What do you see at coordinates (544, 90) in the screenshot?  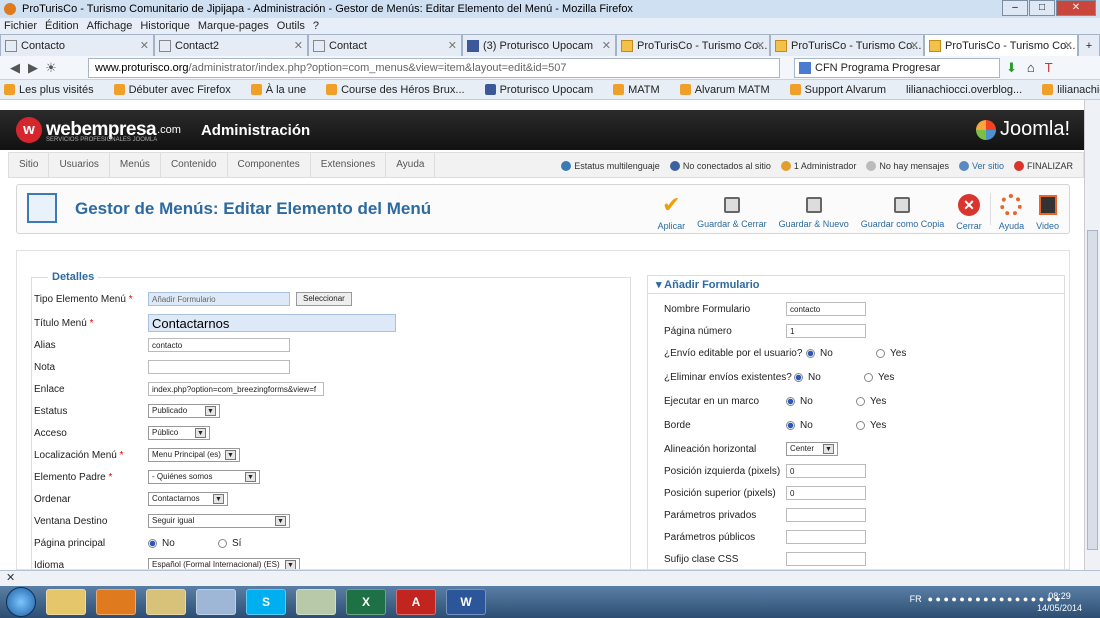 I see `bookmark-proturisco: Proturisco Upocam` at bounding box center [544, 90].